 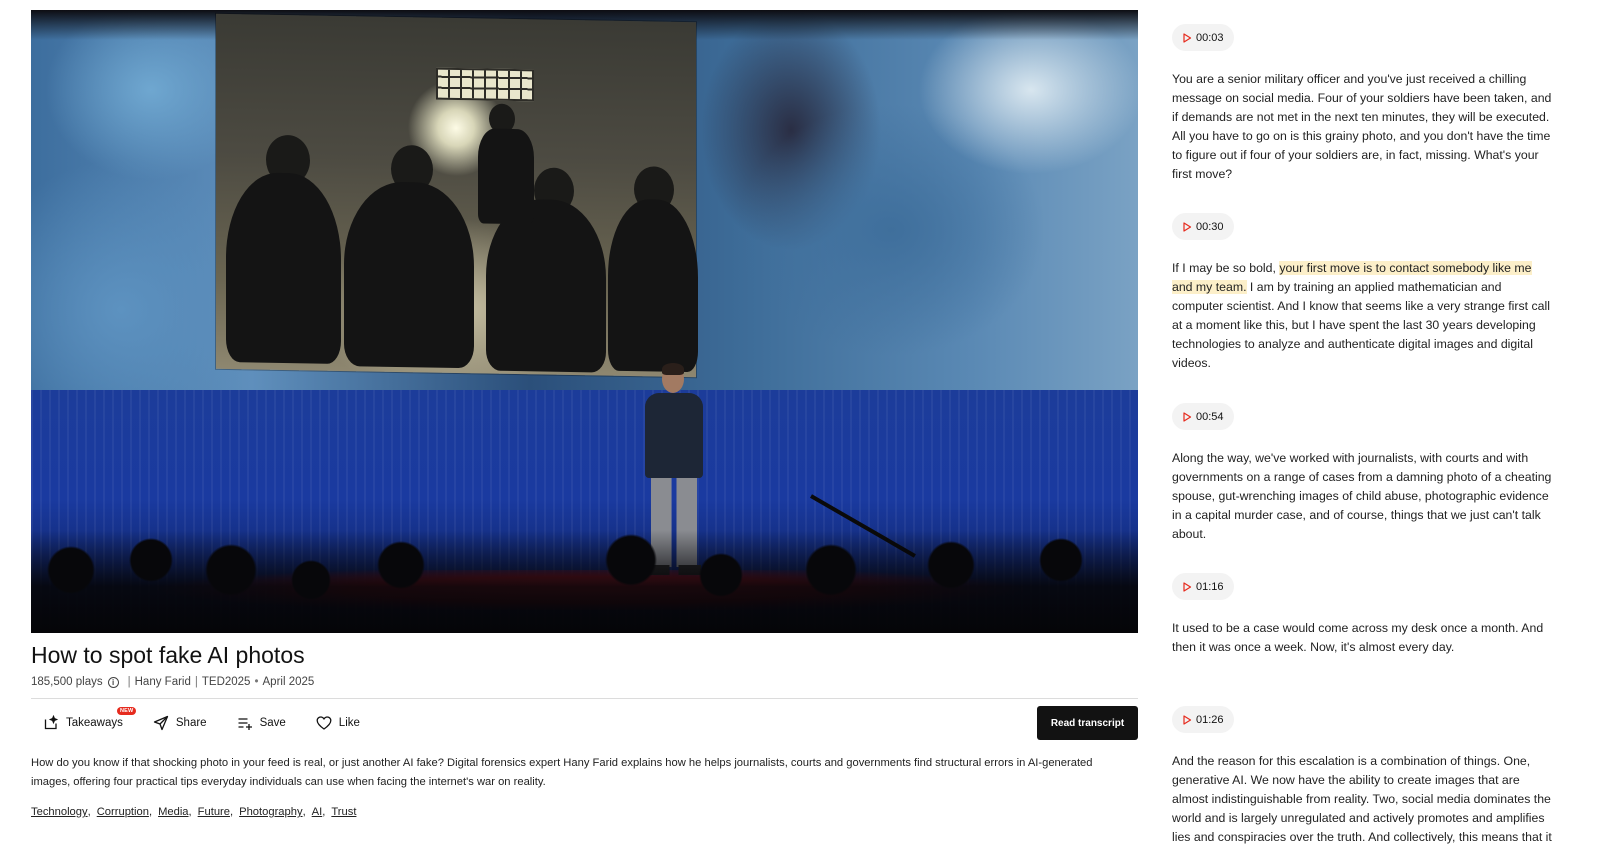 I want to click on action-bar: Takeaways NEW Share Save Like, so click(x=216, y=721).